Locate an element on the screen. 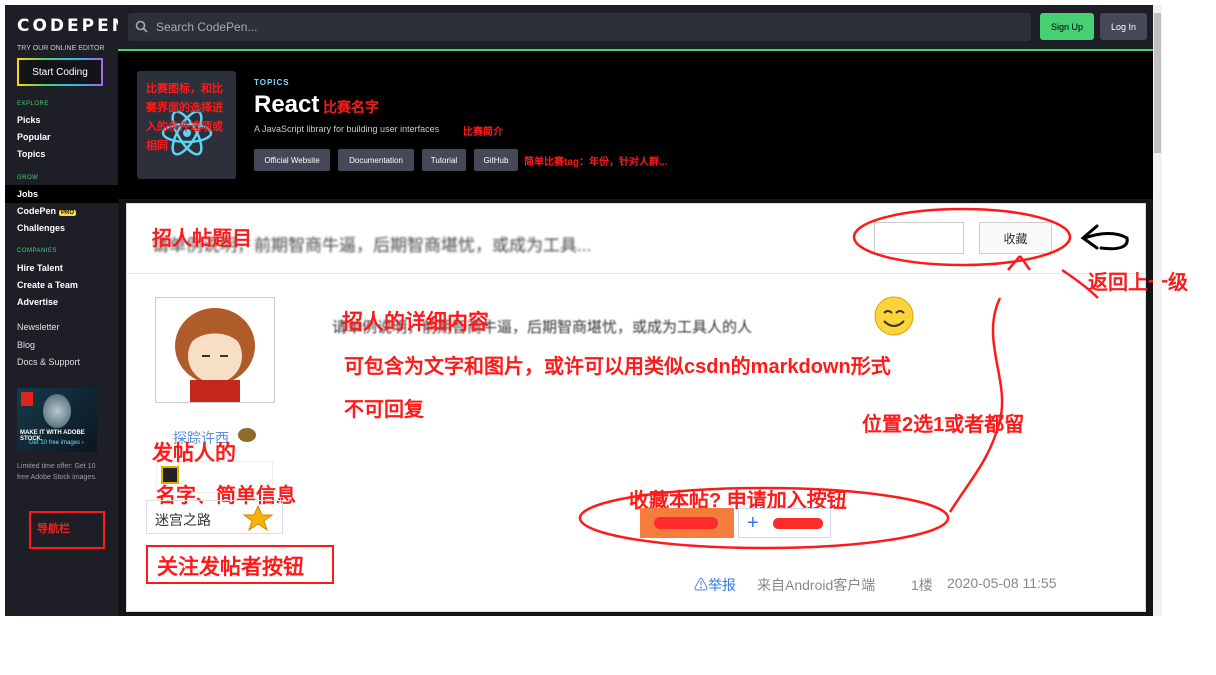 The height and width of the screenshot is (675, 1216). buttons-circle is located at coordinates (764, 518).